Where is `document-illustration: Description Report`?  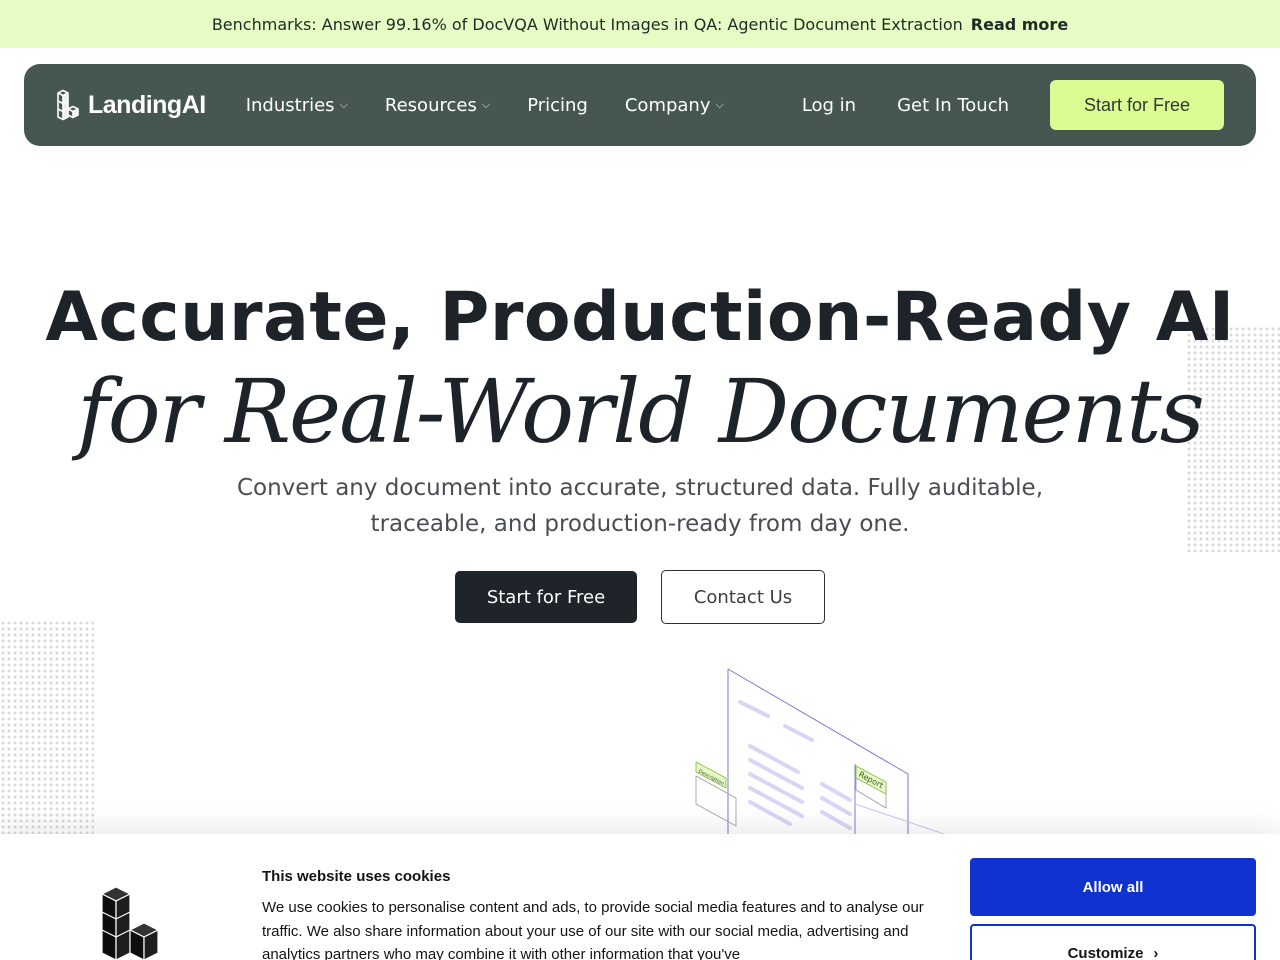 document-illustration: Description Report is located at coordinates (823, 752).